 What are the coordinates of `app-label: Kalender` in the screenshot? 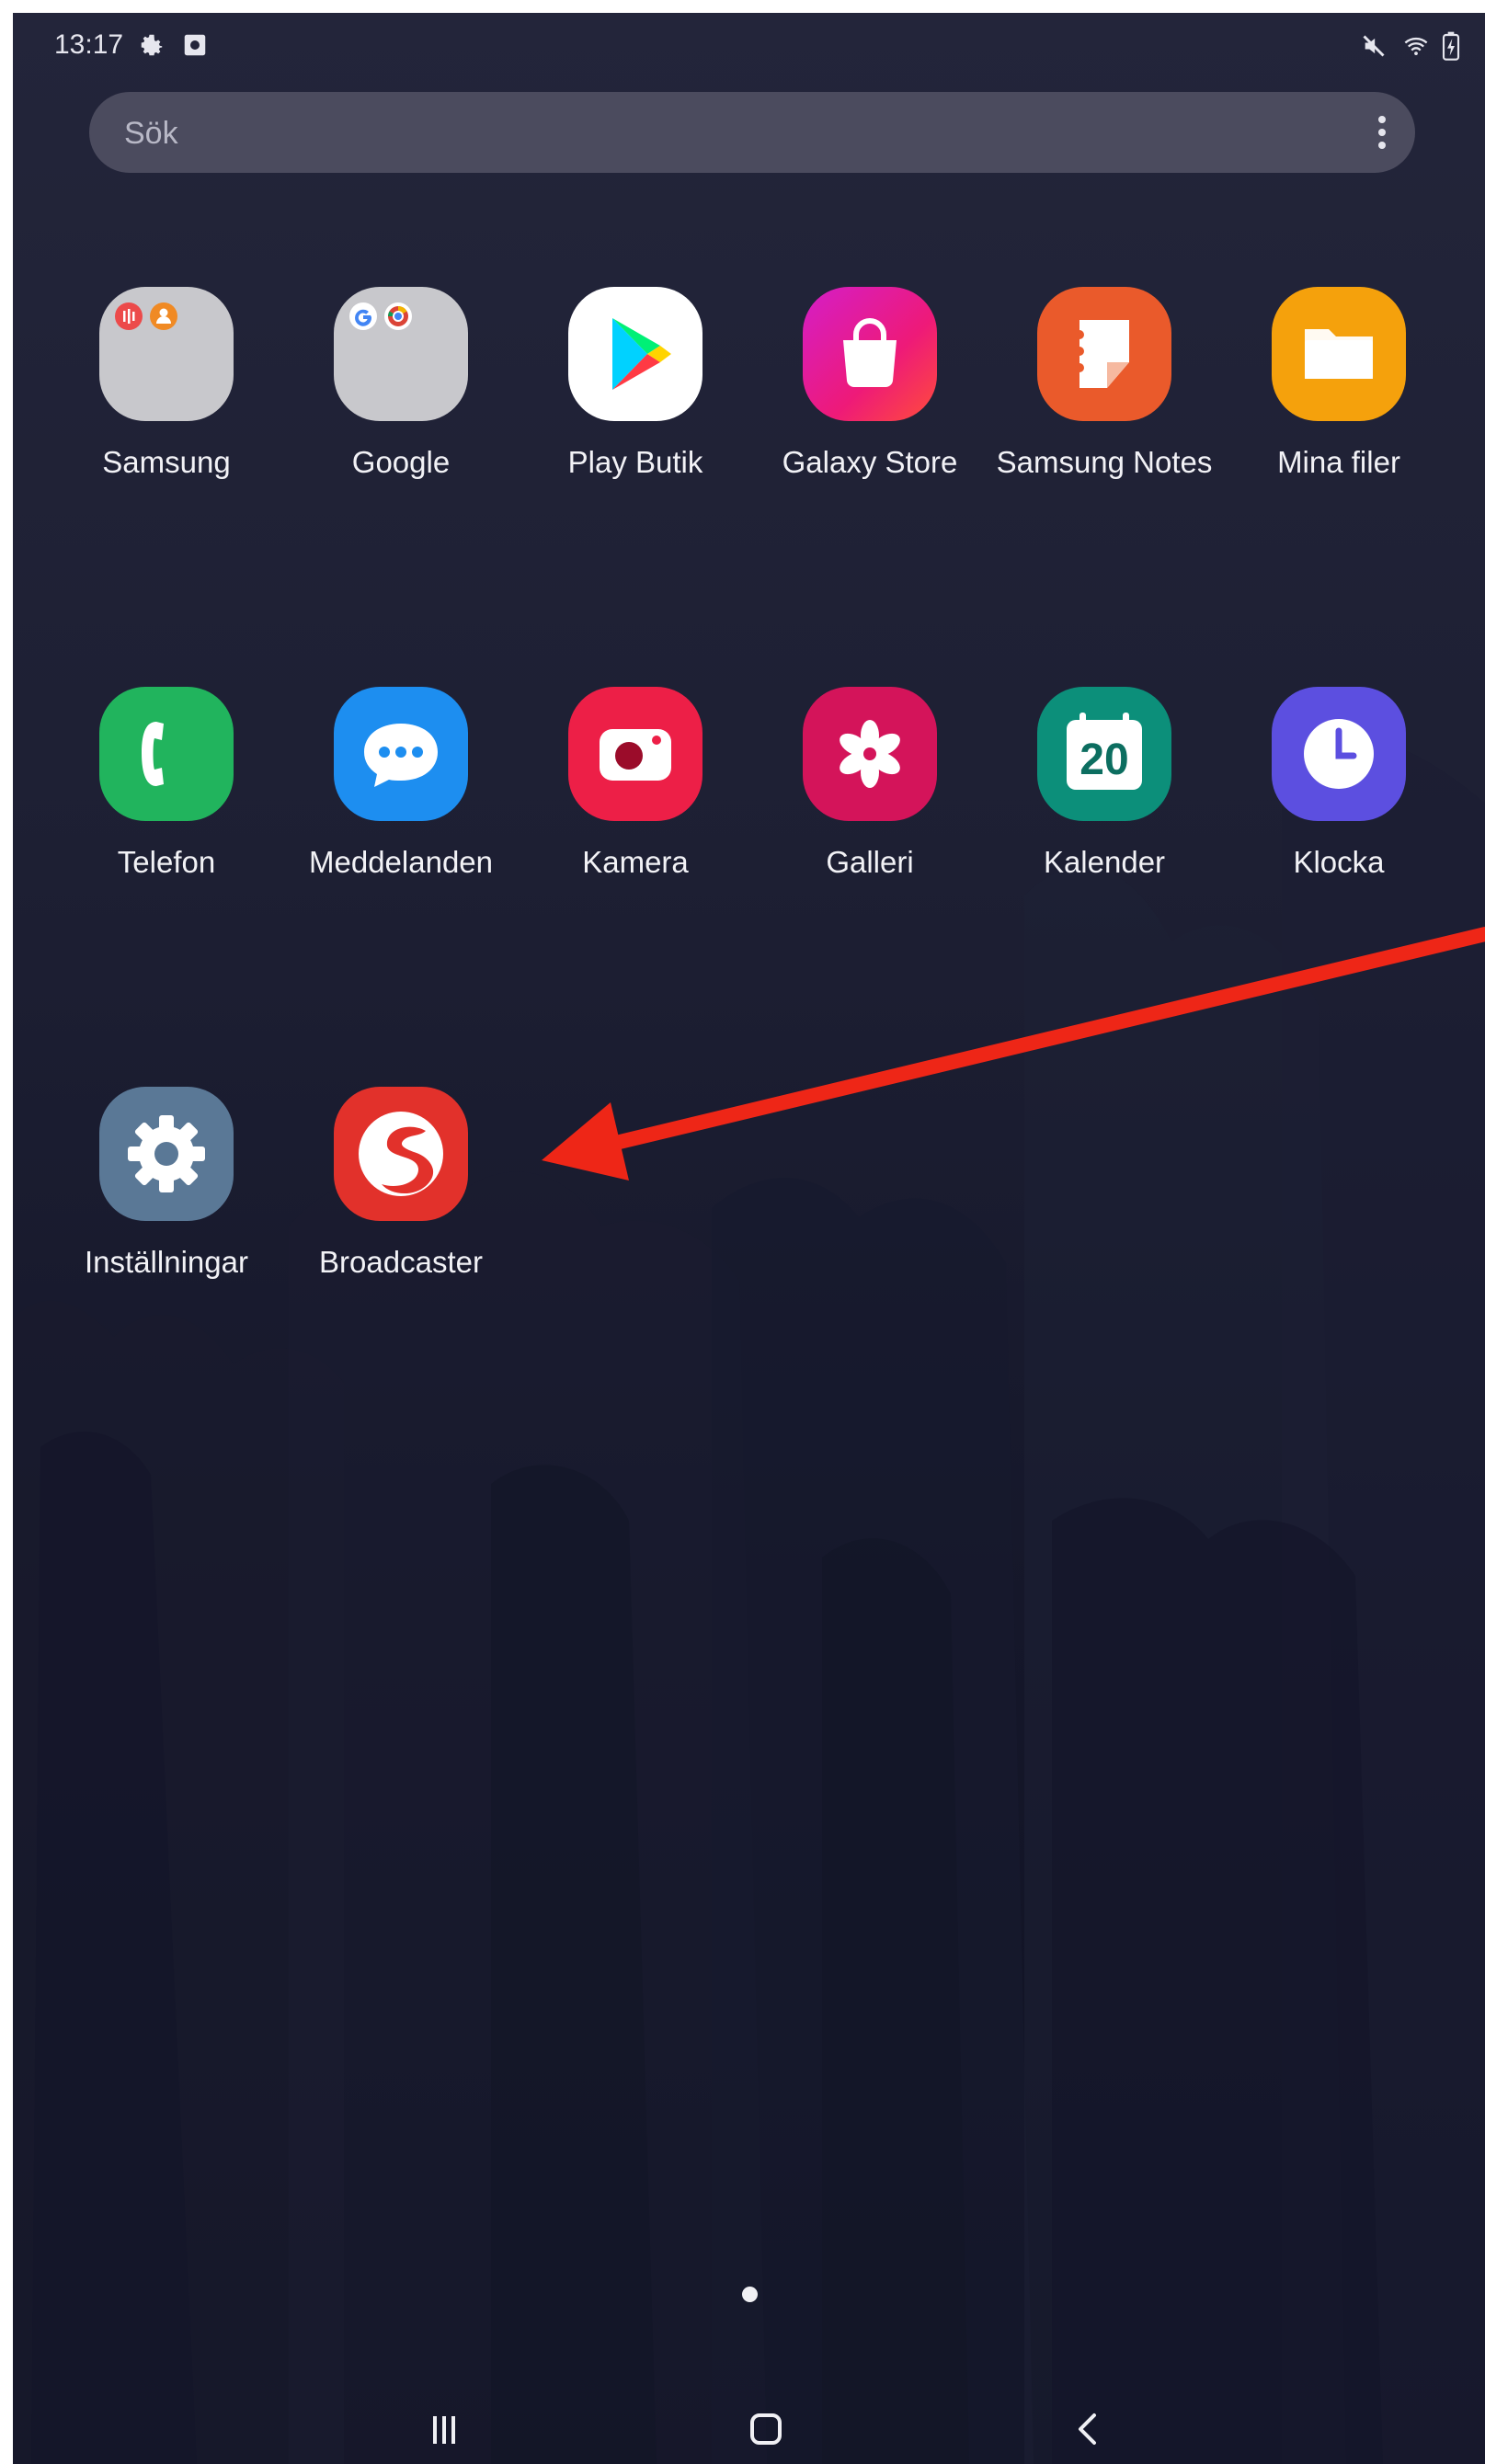 It's located at (1104, 862).